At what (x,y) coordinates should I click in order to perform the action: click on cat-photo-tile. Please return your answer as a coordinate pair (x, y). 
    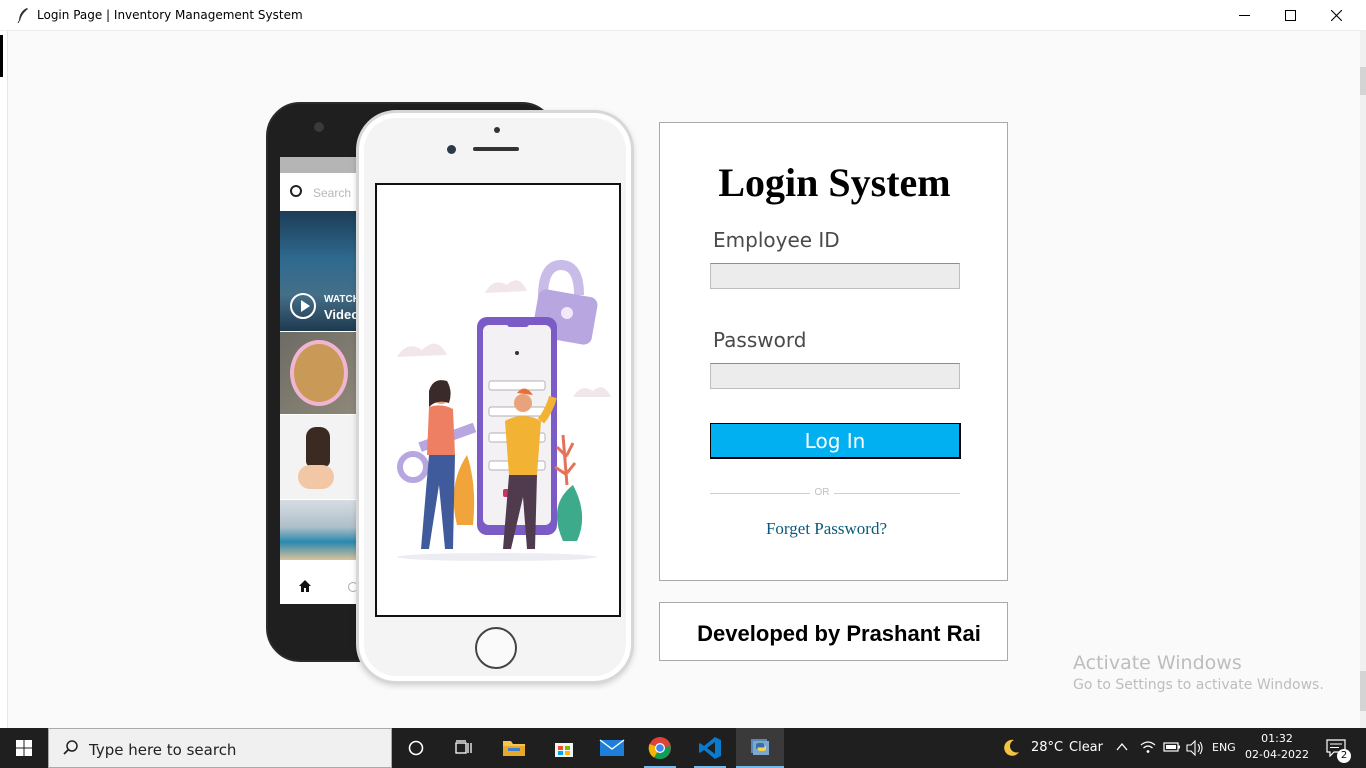
    Looking at the image, I should click on (320, 373).